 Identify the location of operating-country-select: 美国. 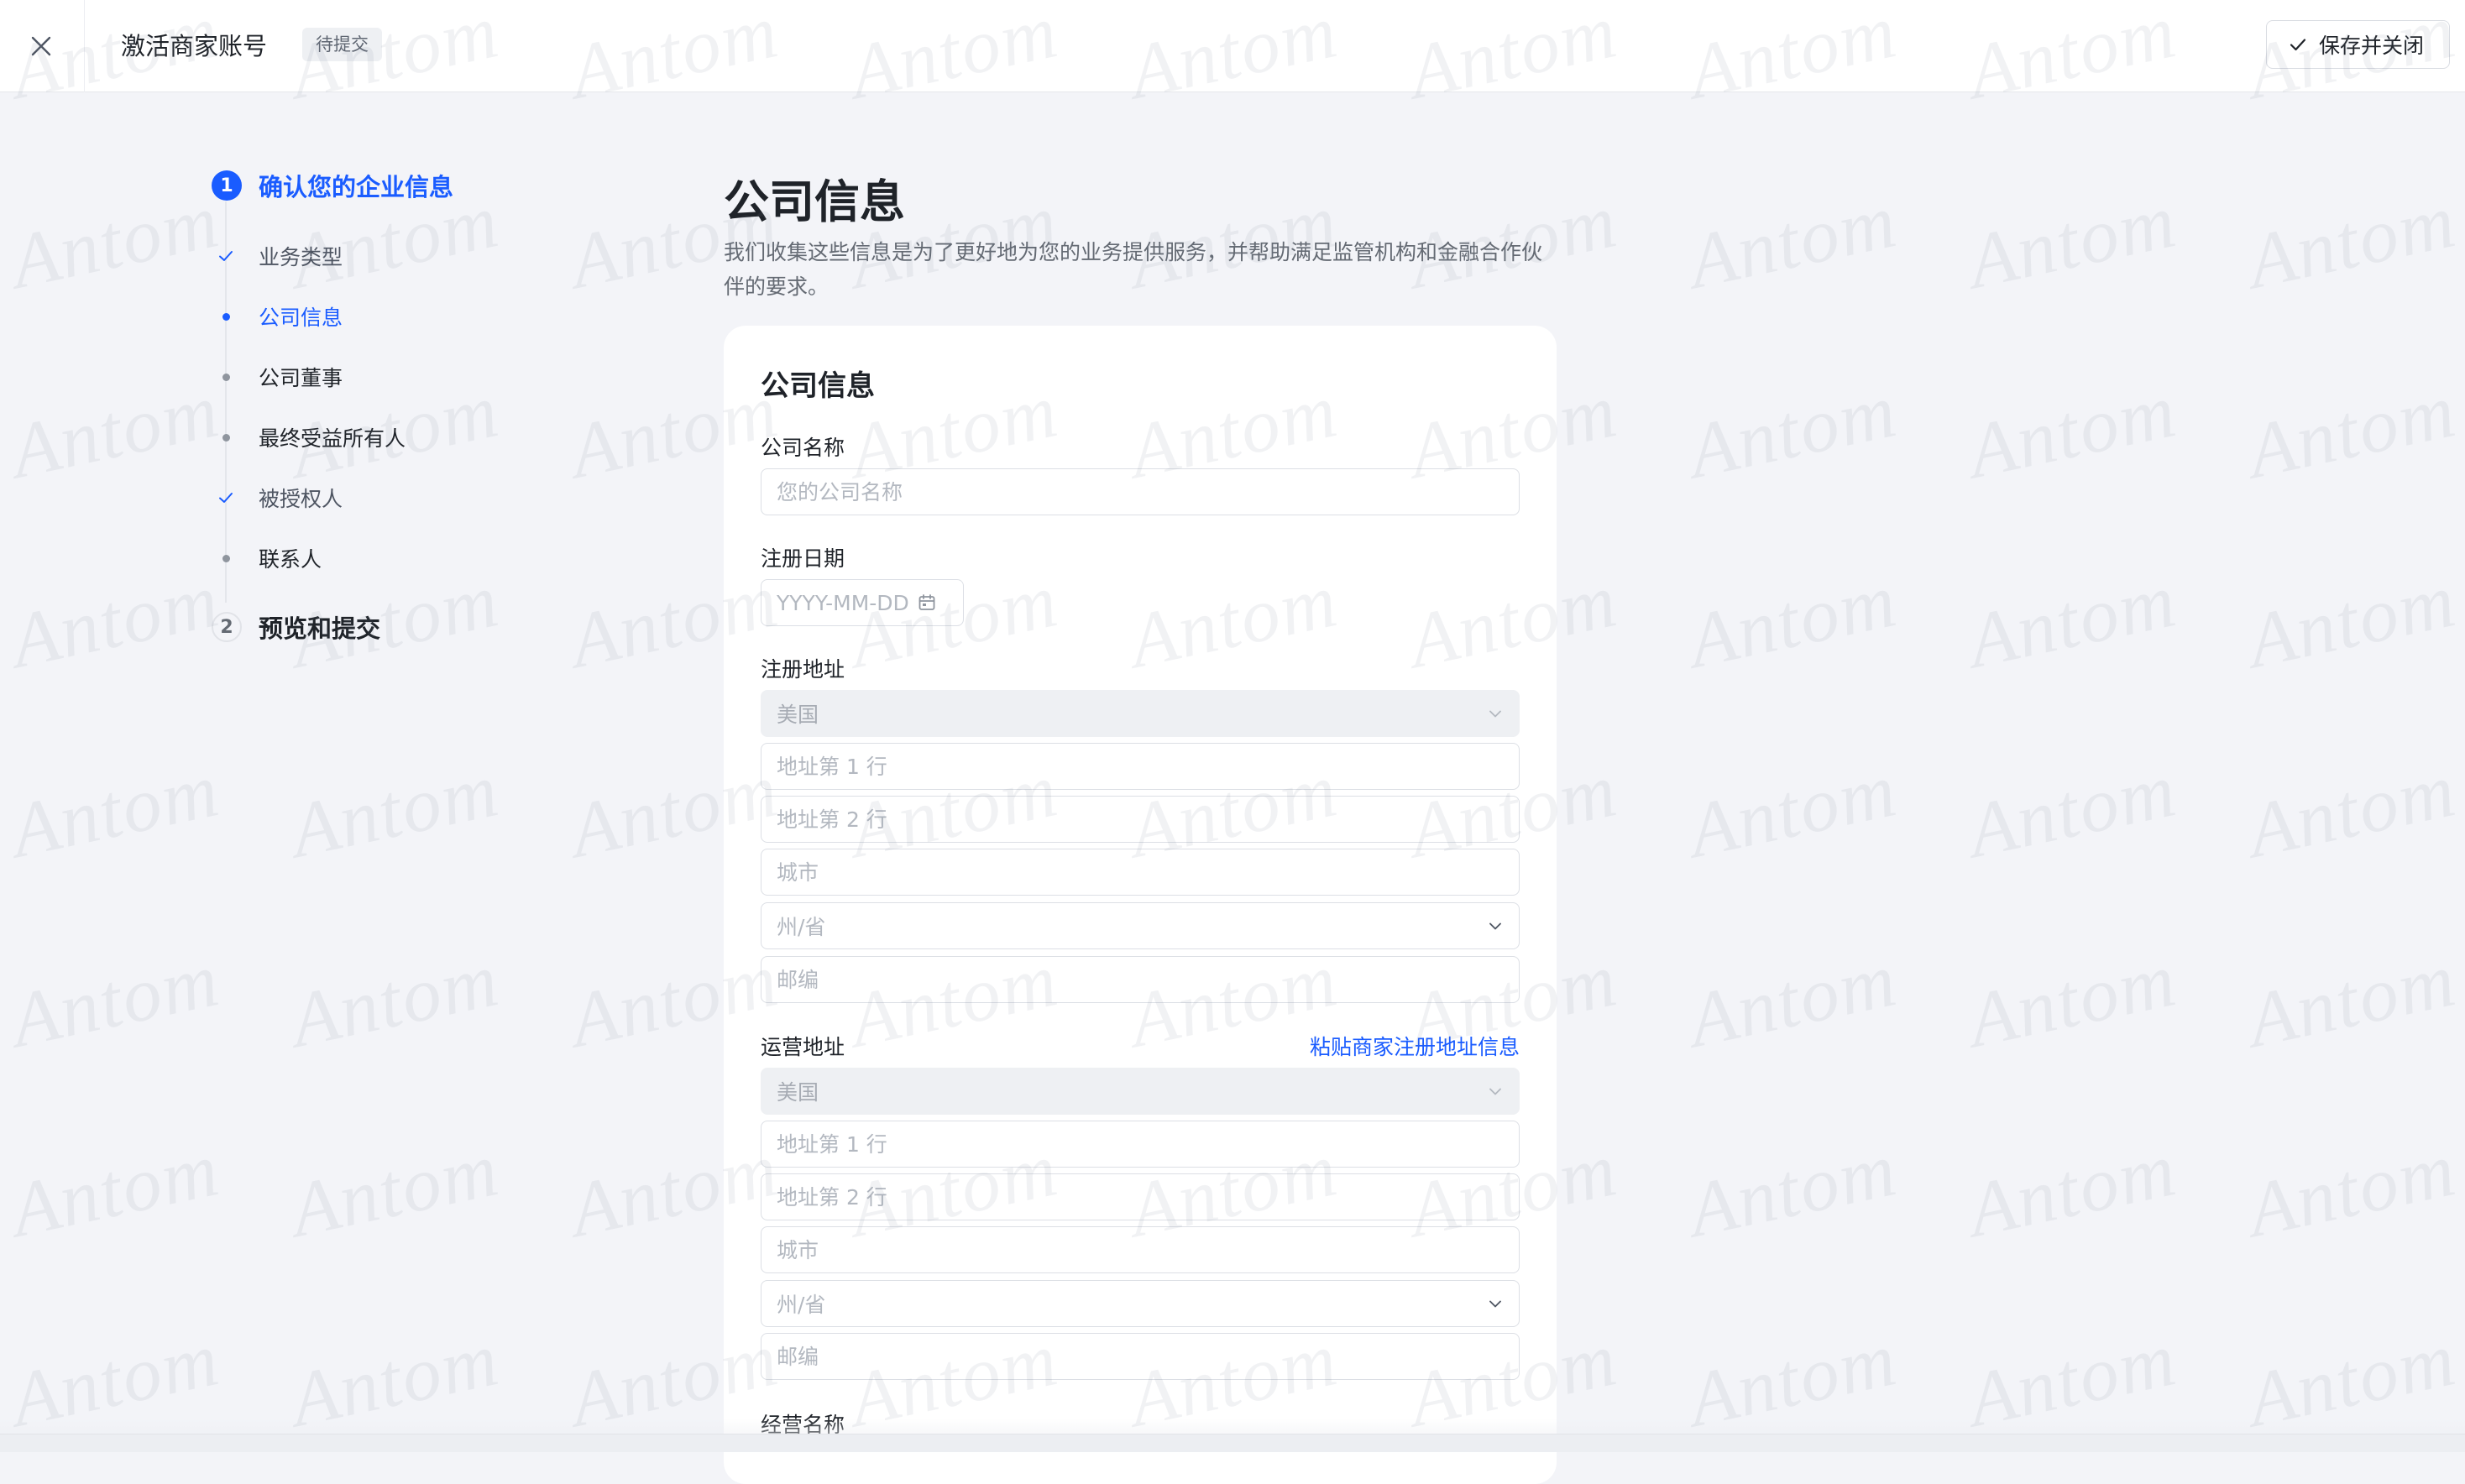
(1141, 1091).